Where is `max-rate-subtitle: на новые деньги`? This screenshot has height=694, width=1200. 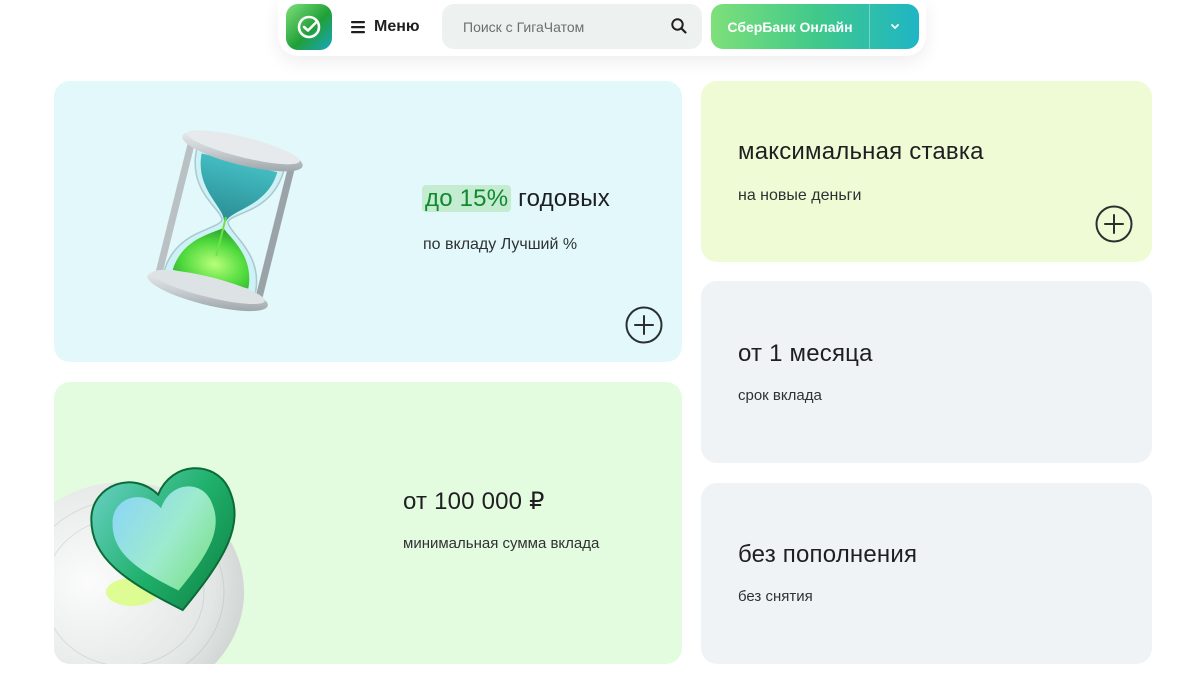 max-rate-subtitle: на новые деньги is located at coordinates (800, 195).